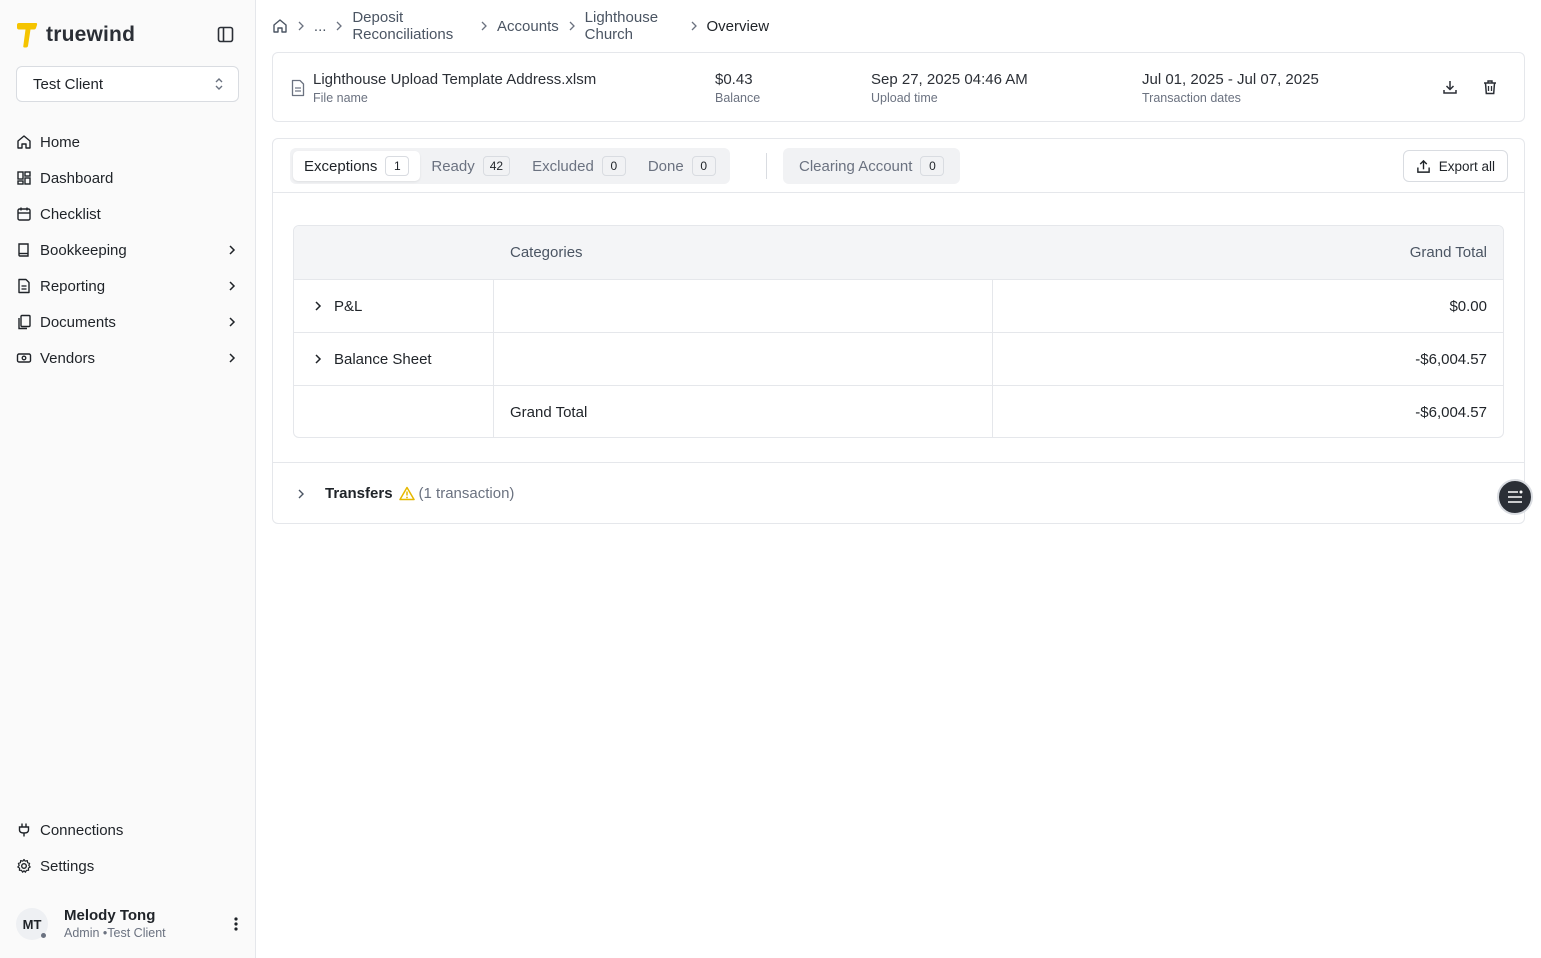 This screenshot has width=1541, height=958. What do you see at coordinates (24, 178) in the screenshot?
I see `dashboard-icon` at bounding box center [24, 178].